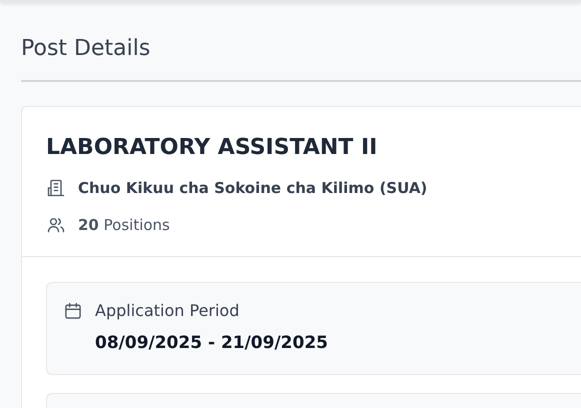 Image resolution: width=581 pixels, height=408 pixels. What do you see at coordinates (56, 188) in the screenshot?
I see `building-icon` at bounding box center [56, 188].